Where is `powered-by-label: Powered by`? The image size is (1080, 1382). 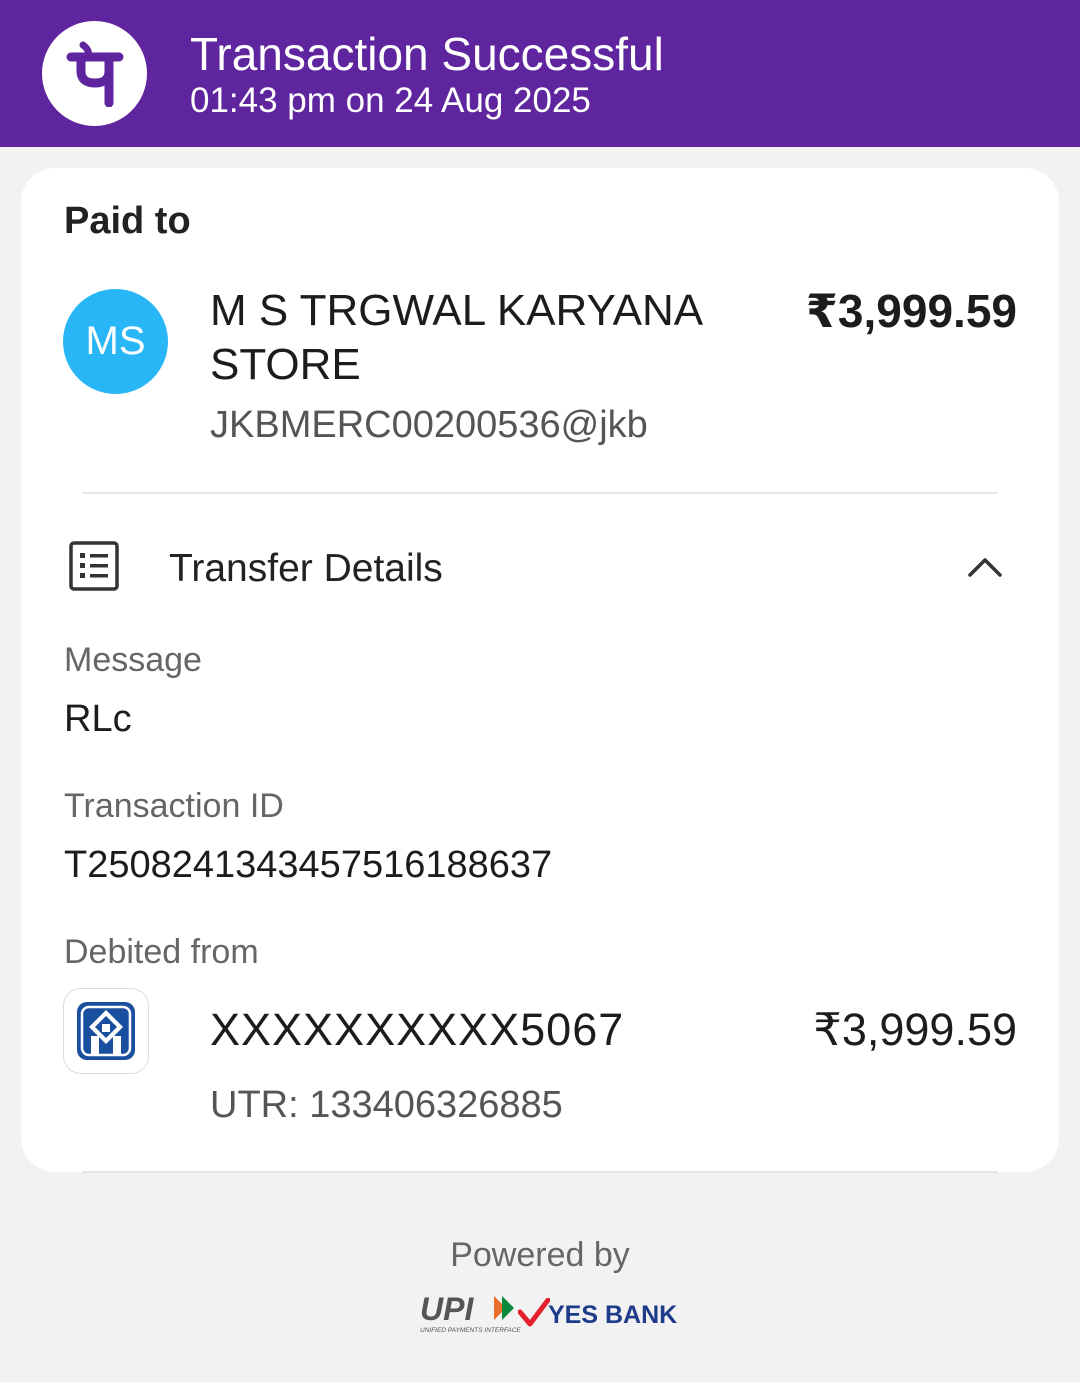 powered-by-label: Powered by is located at coordinates (540, 1255).